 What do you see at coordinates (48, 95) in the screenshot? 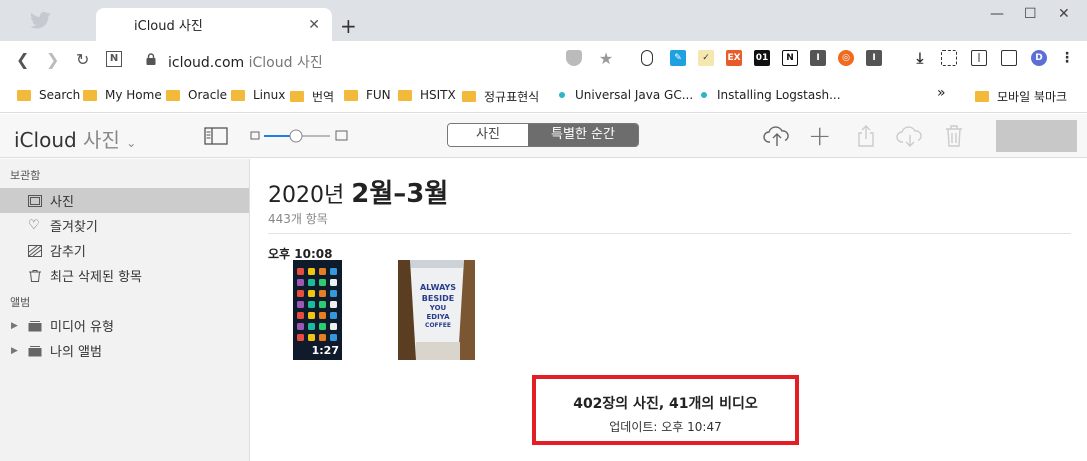
I see `bookmark-search: Search` at bounding box center [48, 95].